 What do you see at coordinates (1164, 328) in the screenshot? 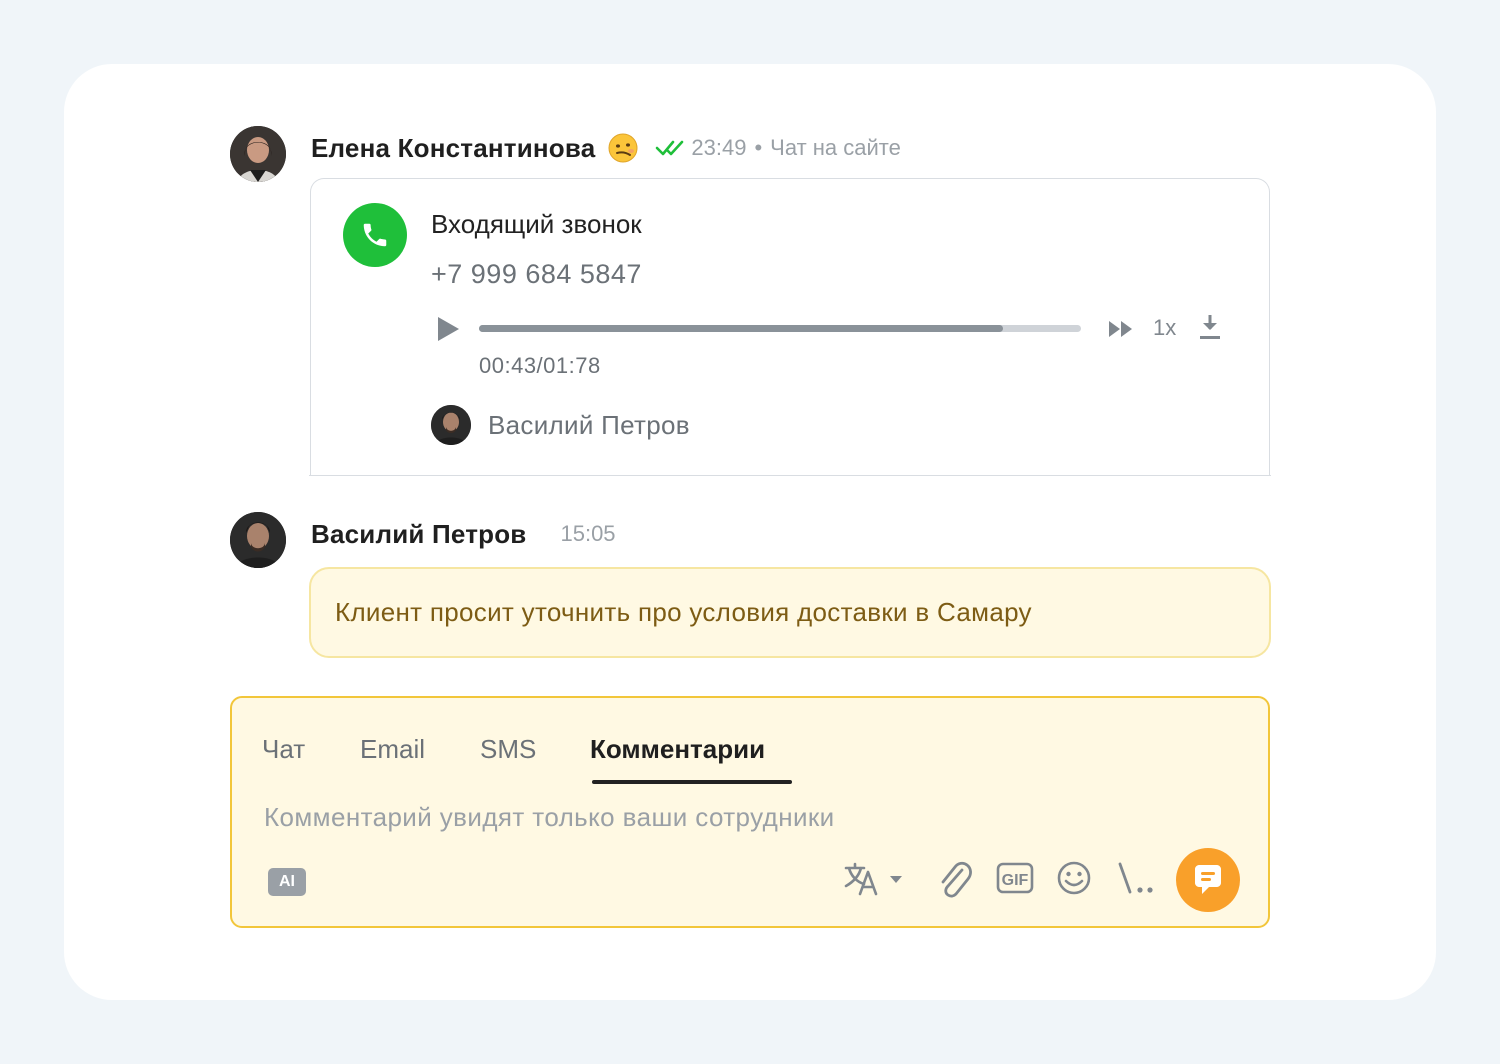
I see `playback-speed-button: 1x` at bounding box center [1164, 328].